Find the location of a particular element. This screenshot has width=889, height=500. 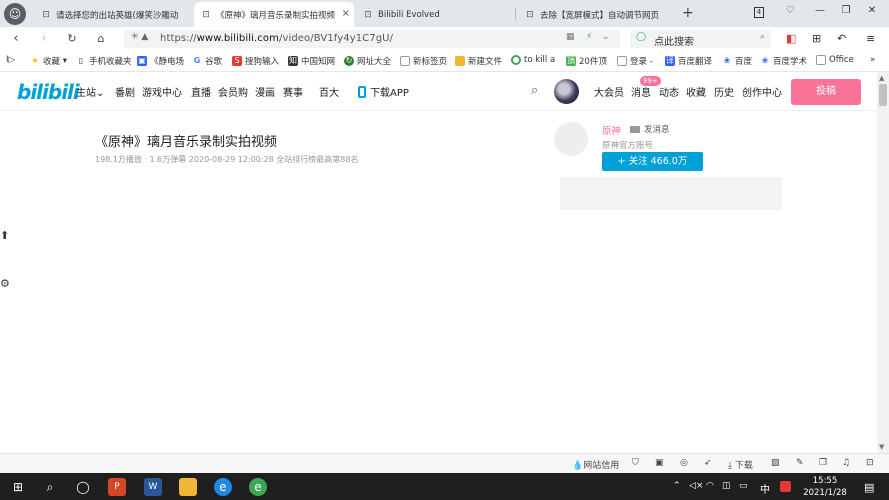

apps-grid-icon: ⊞ is located at coordinates (816, 38).